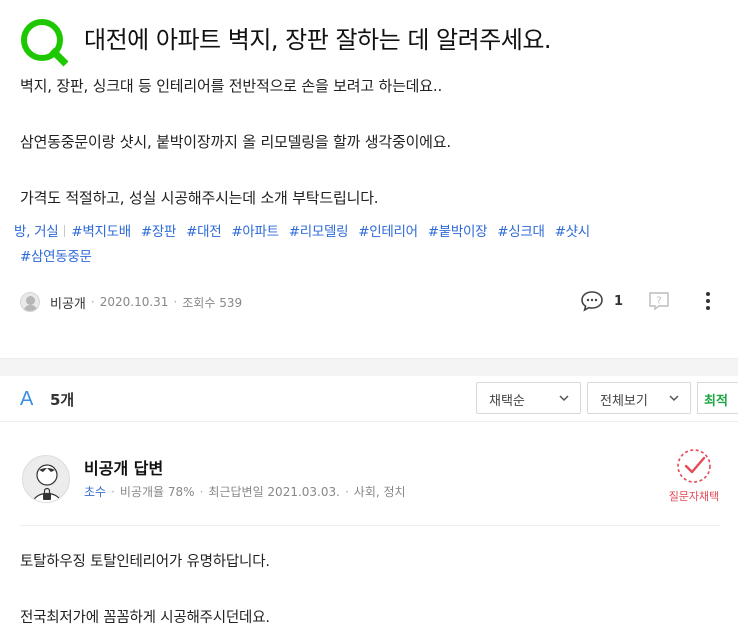 This screenshot has width=738, height=643. Describe the element at coordinates (123, 467) in the screenshot. I see `answerer-name: 비공개 답변` at that location.